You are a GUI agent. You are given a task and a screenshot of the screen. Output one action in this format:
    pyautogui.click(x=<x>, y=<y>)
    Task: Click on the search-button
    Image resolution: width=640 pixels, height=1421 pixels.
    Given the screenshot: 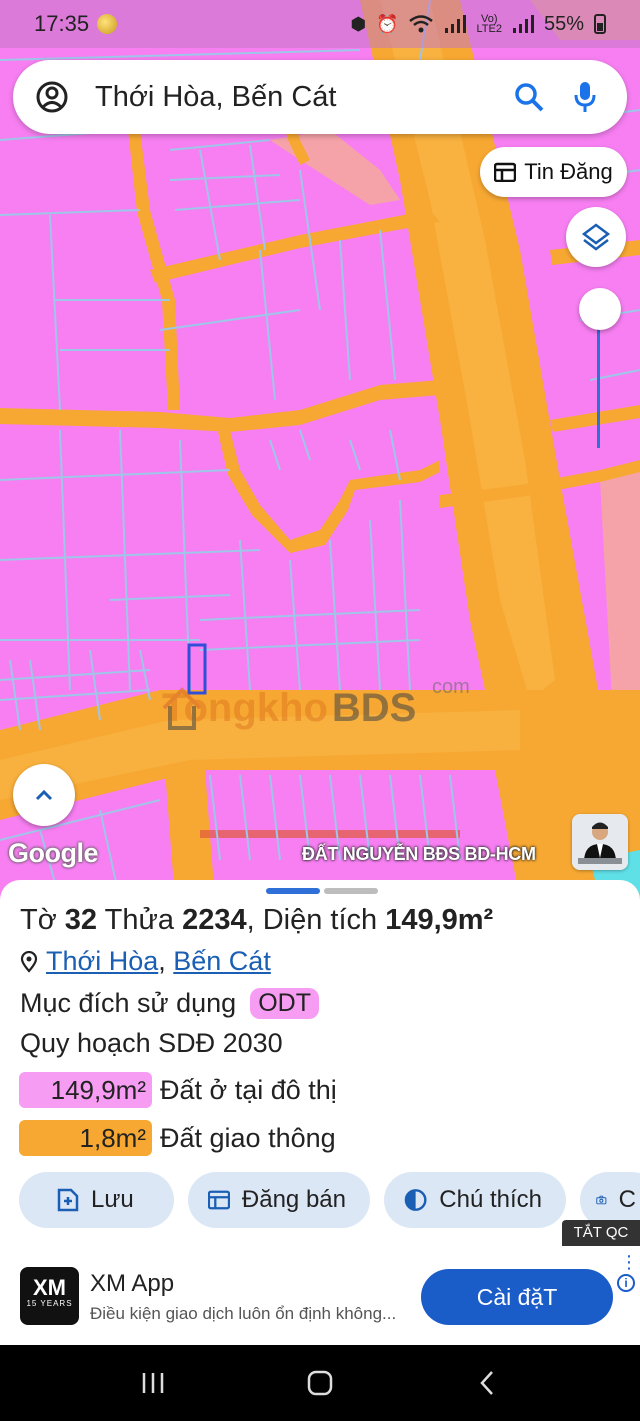 What is the action you would take?
    pyautogui.click(x=529, y=97)
    